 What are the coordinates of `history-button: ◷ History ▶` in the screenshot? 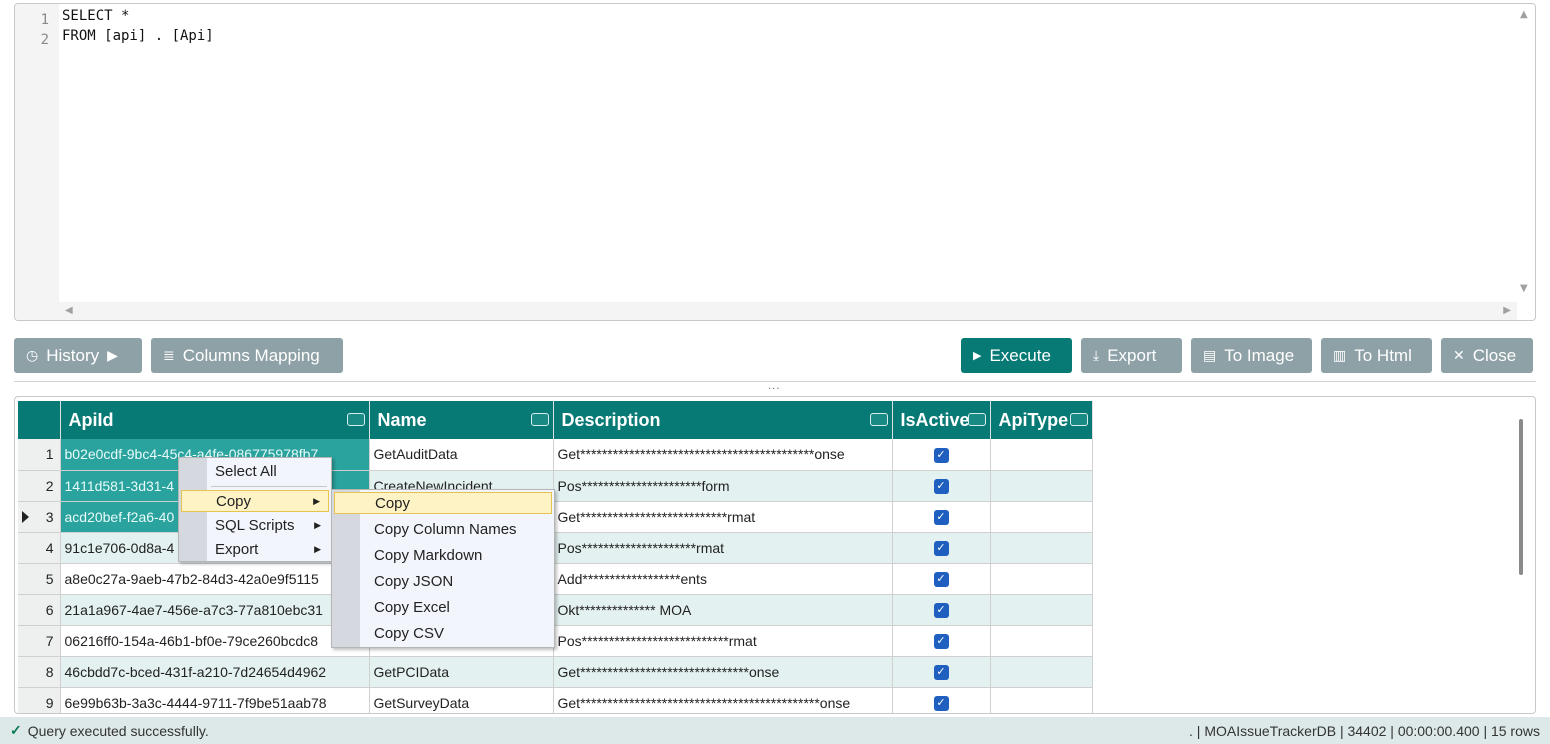 It's located at (78, 355).